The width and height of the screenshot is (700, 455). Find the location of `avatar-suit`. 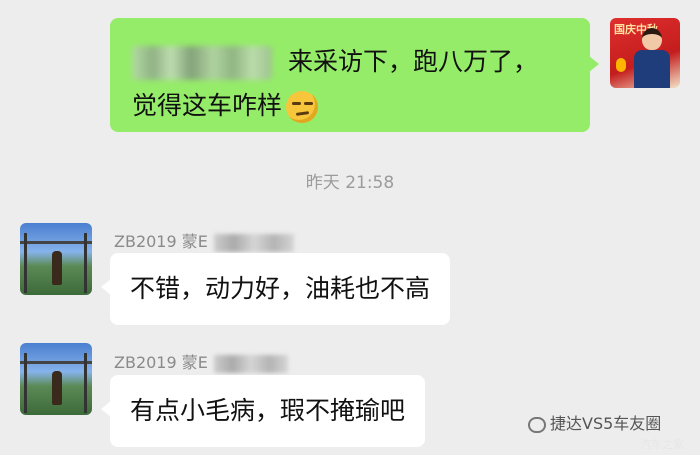

avatar-suit is located at coordinates (652, 69).